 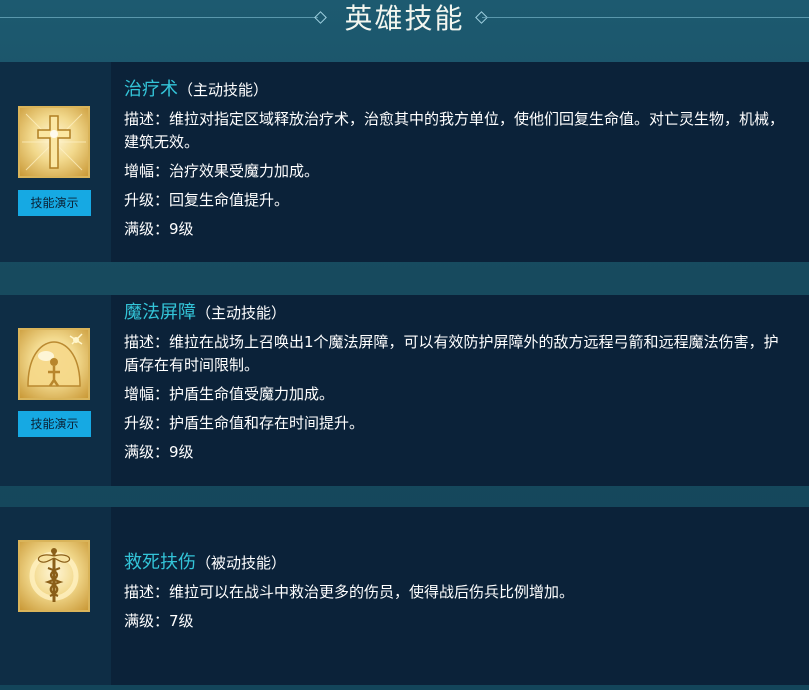 What do you see at coordinates (372, 592) in the screenshot?
I see `line-text: 维拉可以在战斗中救治更多的伤员，使得战后伤兵比例增加。` at bounding box center [372, 592].